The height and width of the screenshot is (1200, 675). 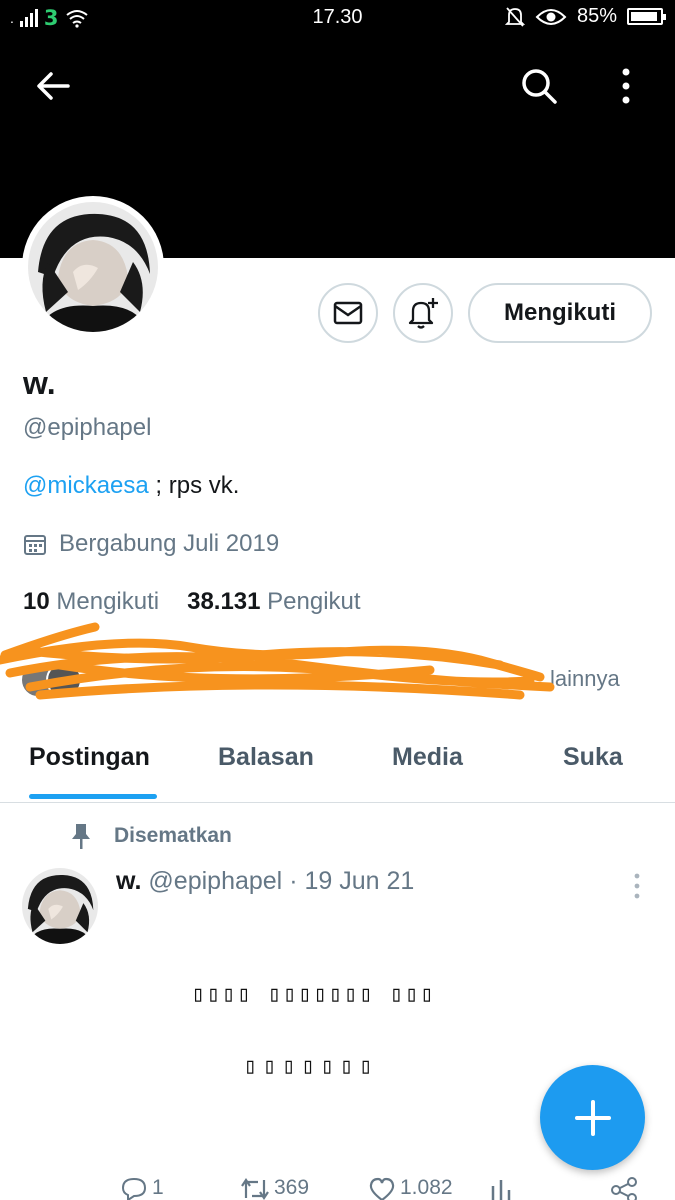 I want to click on compose-tweet-button, so click(x=592, y=1117).